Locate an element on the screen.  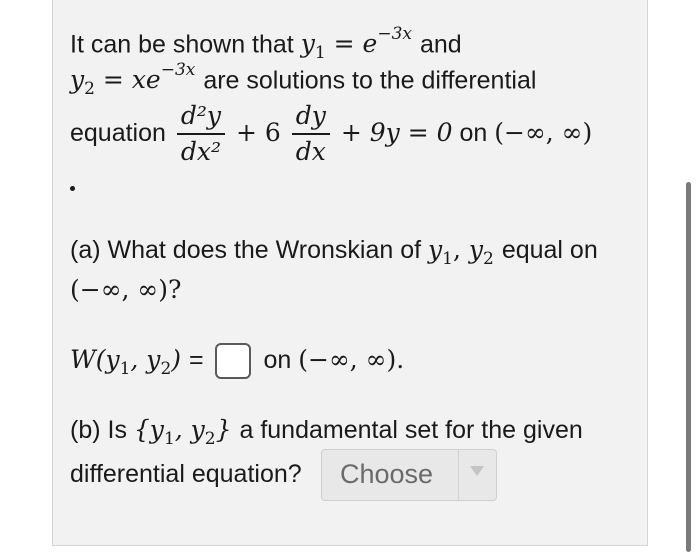
select-value: Choose is located at coordinates (387, 474).